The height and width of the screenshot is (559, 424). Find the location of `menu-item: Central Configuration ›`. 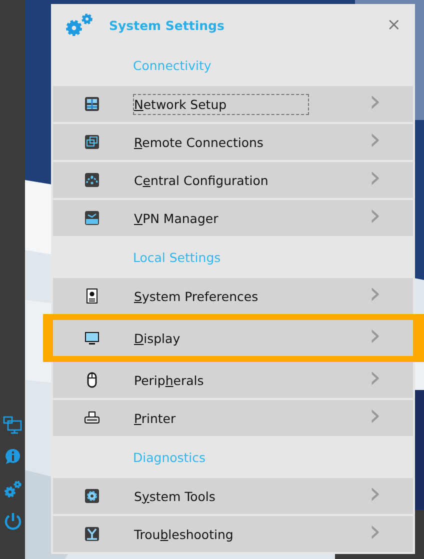

menu-item: Central Configuration › is located at coordinates (233, 180).